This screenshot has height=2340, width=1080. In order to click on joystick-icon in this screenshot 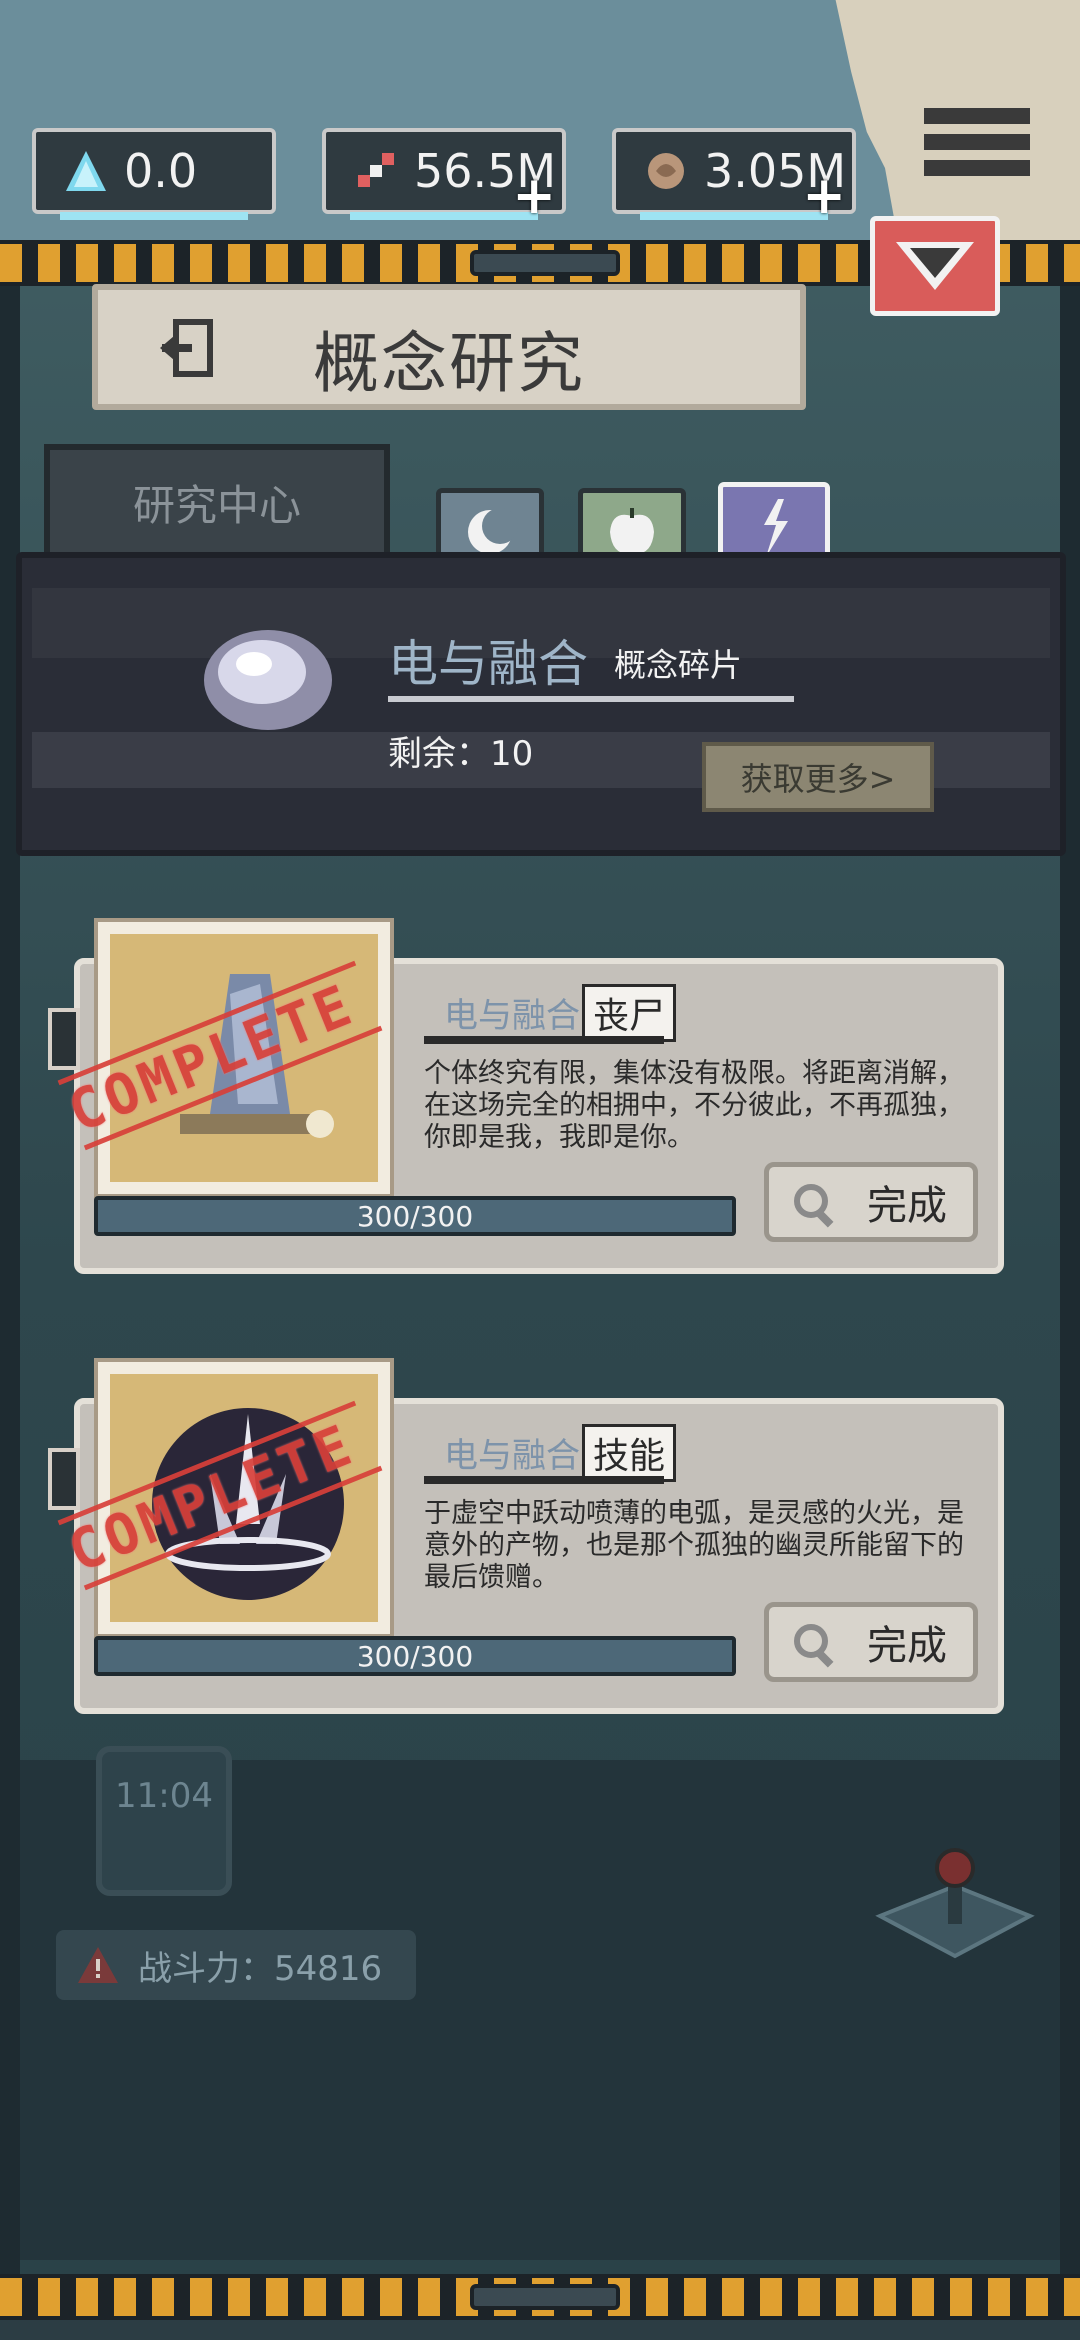, I will do `click(955, 1911)`.